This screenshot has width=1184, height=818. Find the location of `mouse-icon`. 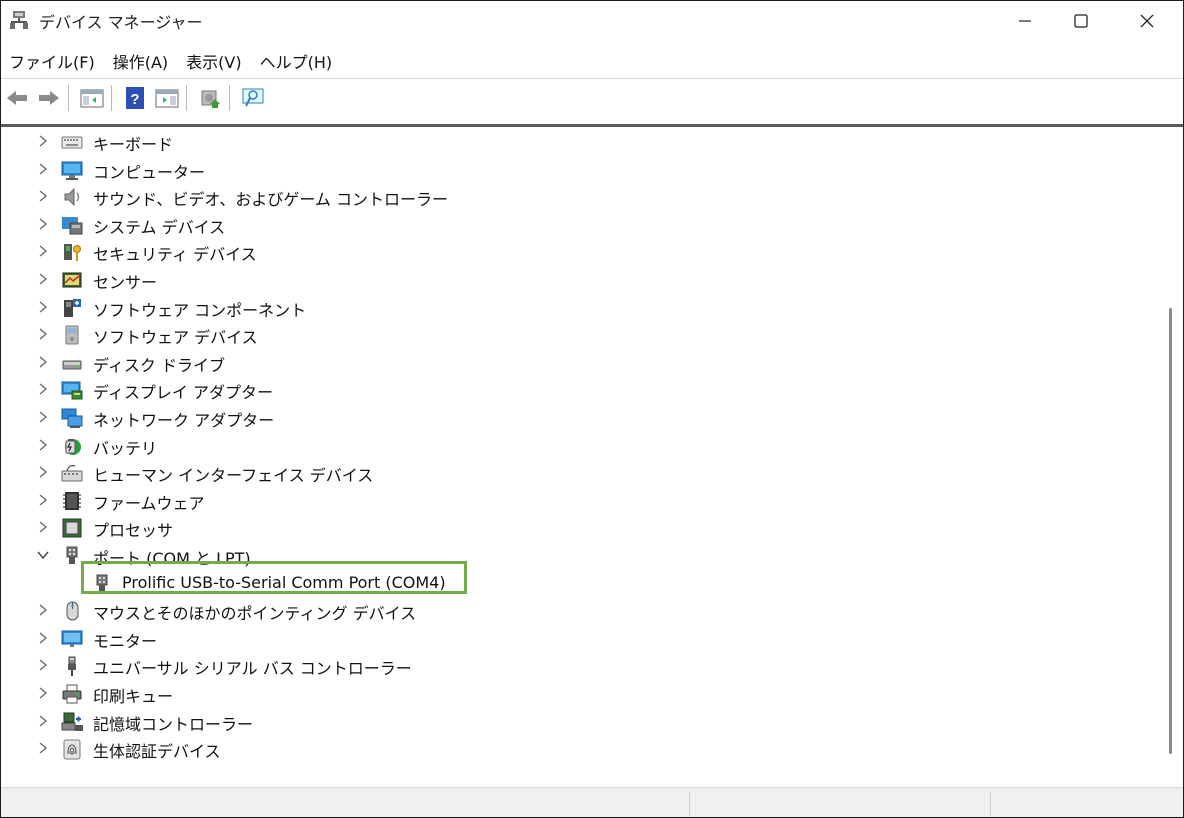

mouse-icon is located at coordinates (72, 611).